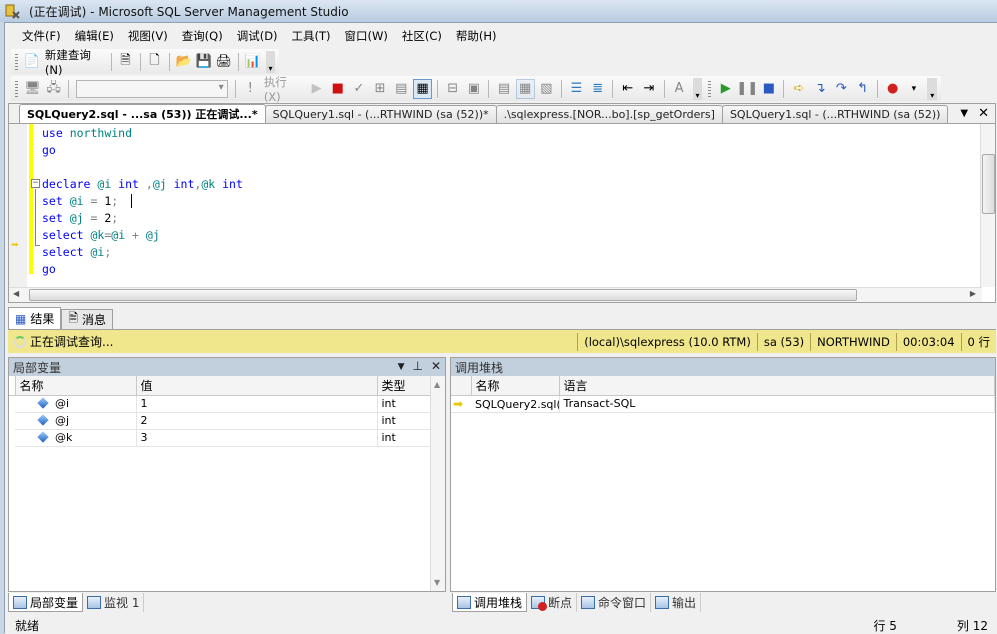  What do you see at coordinates (125, 62) in the screenshot?
I see `database-engine-query-icon: 🗎` at bounding box center [125, 62].